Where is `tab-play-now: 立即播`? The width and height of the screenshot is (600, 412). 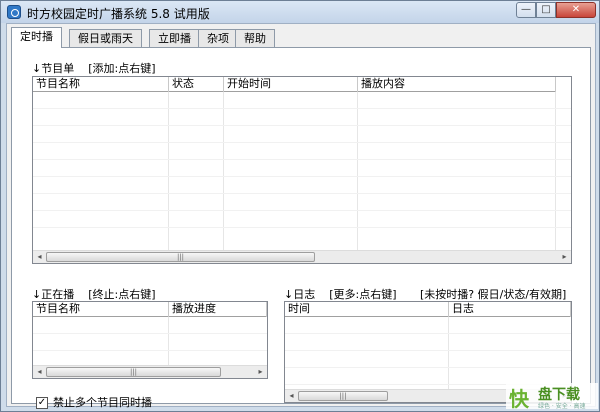
tab-play-now: 立即播 is located at coordinates (174, 38).